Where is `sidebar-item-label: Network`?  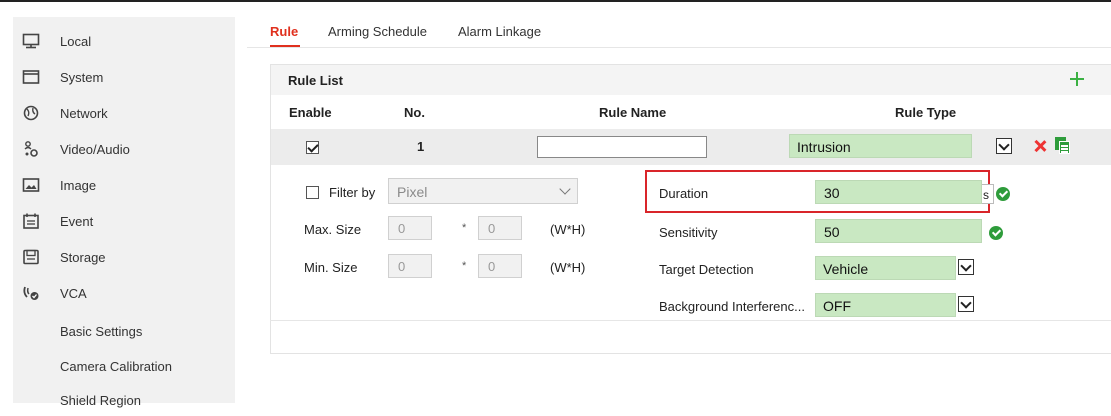
sidebar-item-label: Network is located at coordinates (84, 113).